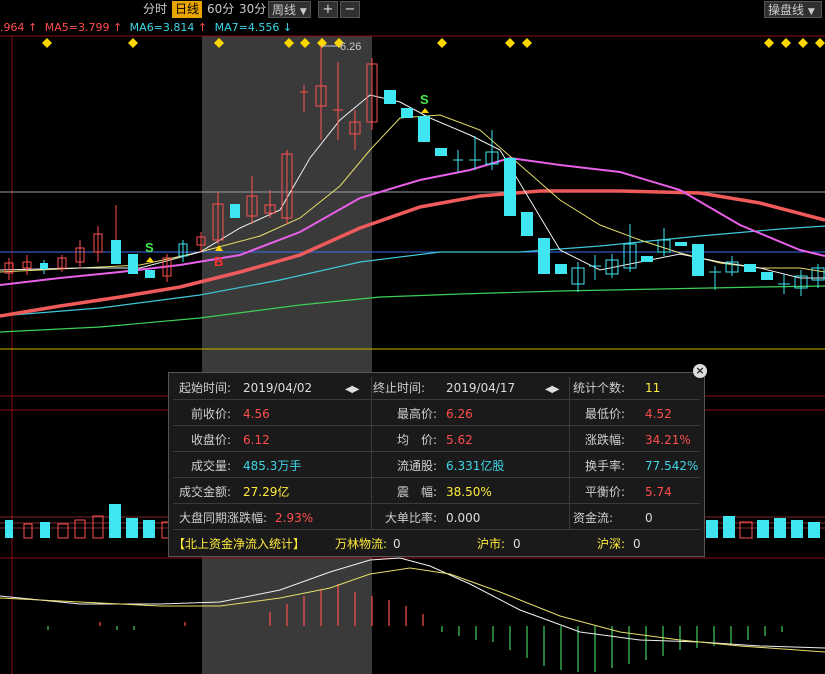  What do you see at coordinates (599, 388) in the screenshot?
I see `count-label: 统计个数:` at bounding box center [599, 388].